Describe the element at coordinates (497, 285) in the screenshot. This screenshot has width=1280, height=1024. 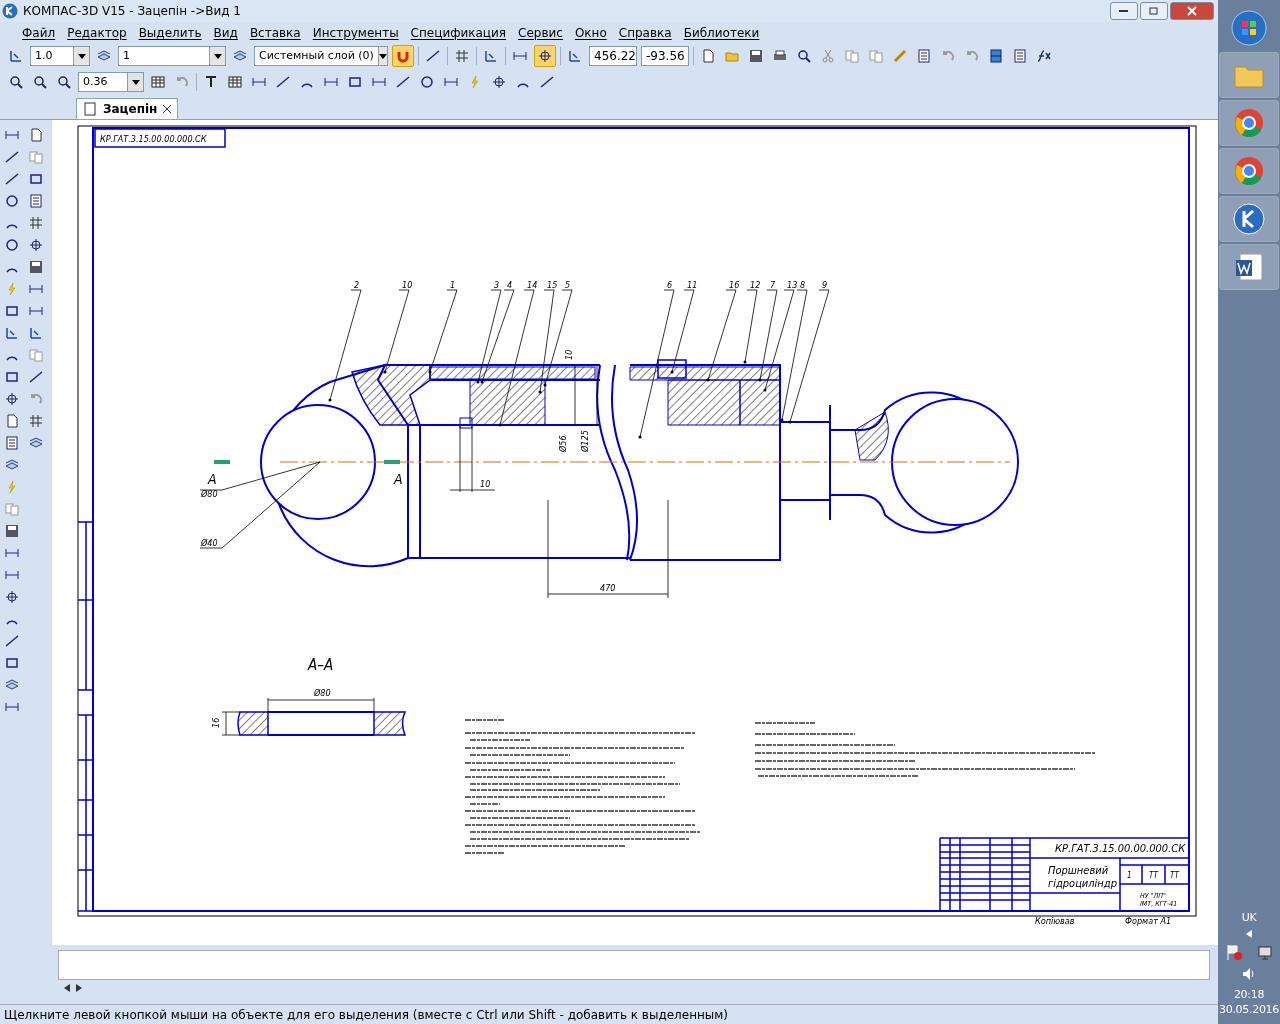
I see `callout-number: 3` at that location.